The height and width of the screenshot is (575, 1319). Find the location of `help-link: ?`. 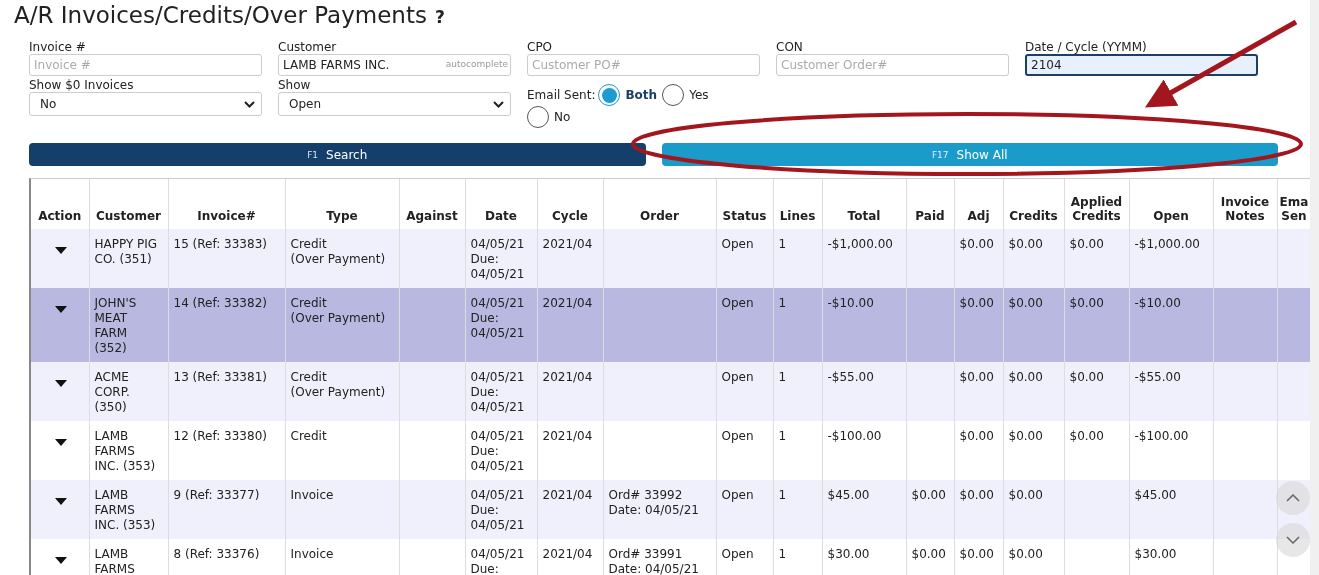

help-link: ? is located at coordinates (439, 17).